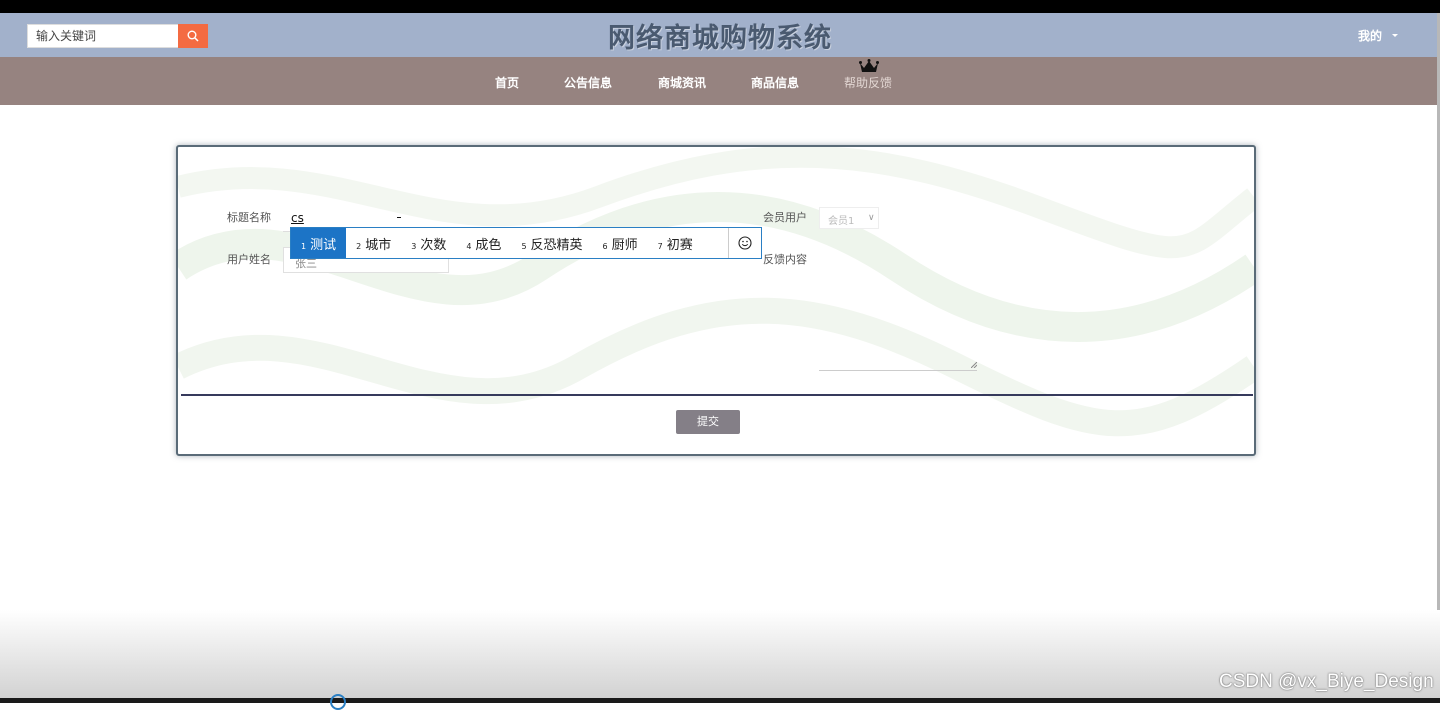  What do you see at coordinates (588, 82) in the screenshot?
I see `nav-item-announcements: 公告信息` at bounding box center [588, 82].